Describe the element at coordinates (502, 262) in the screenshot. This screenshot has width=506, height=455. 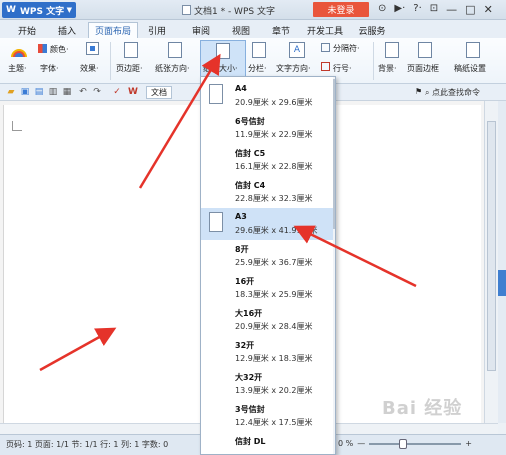
I see `right-sidebar` at that location.